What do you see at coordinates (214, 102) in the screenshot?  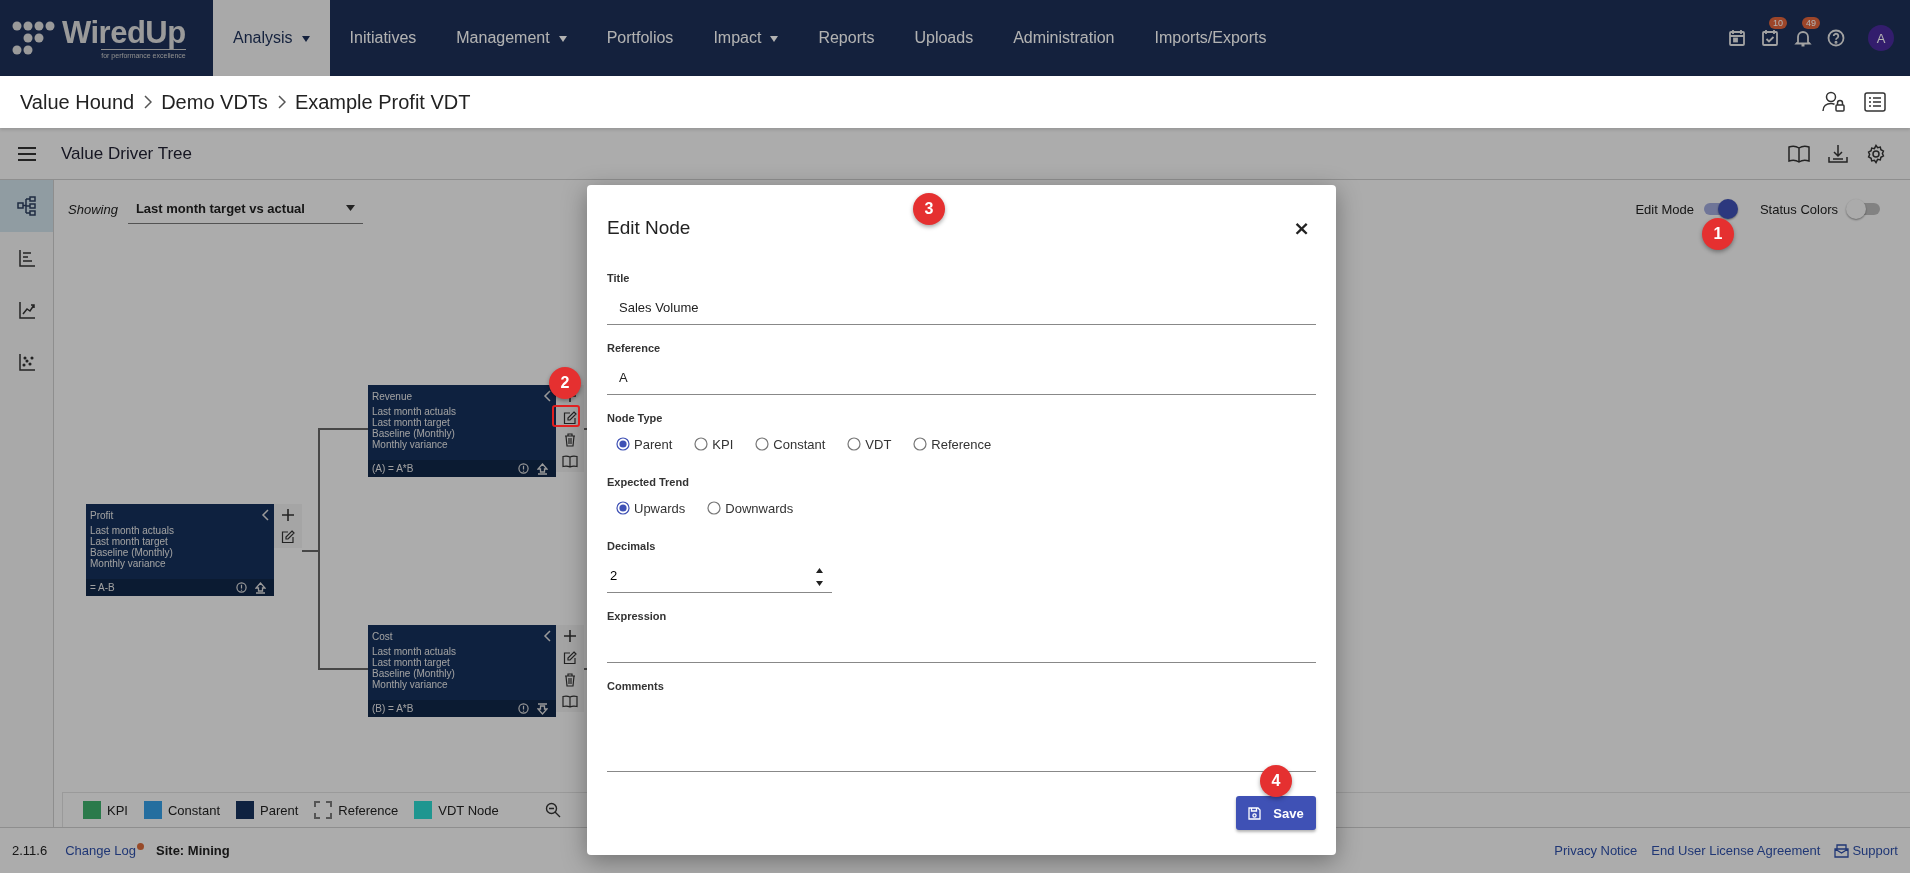 I see `breadcrumb-link: Demo VDTs` at bounding box center [214, 102].